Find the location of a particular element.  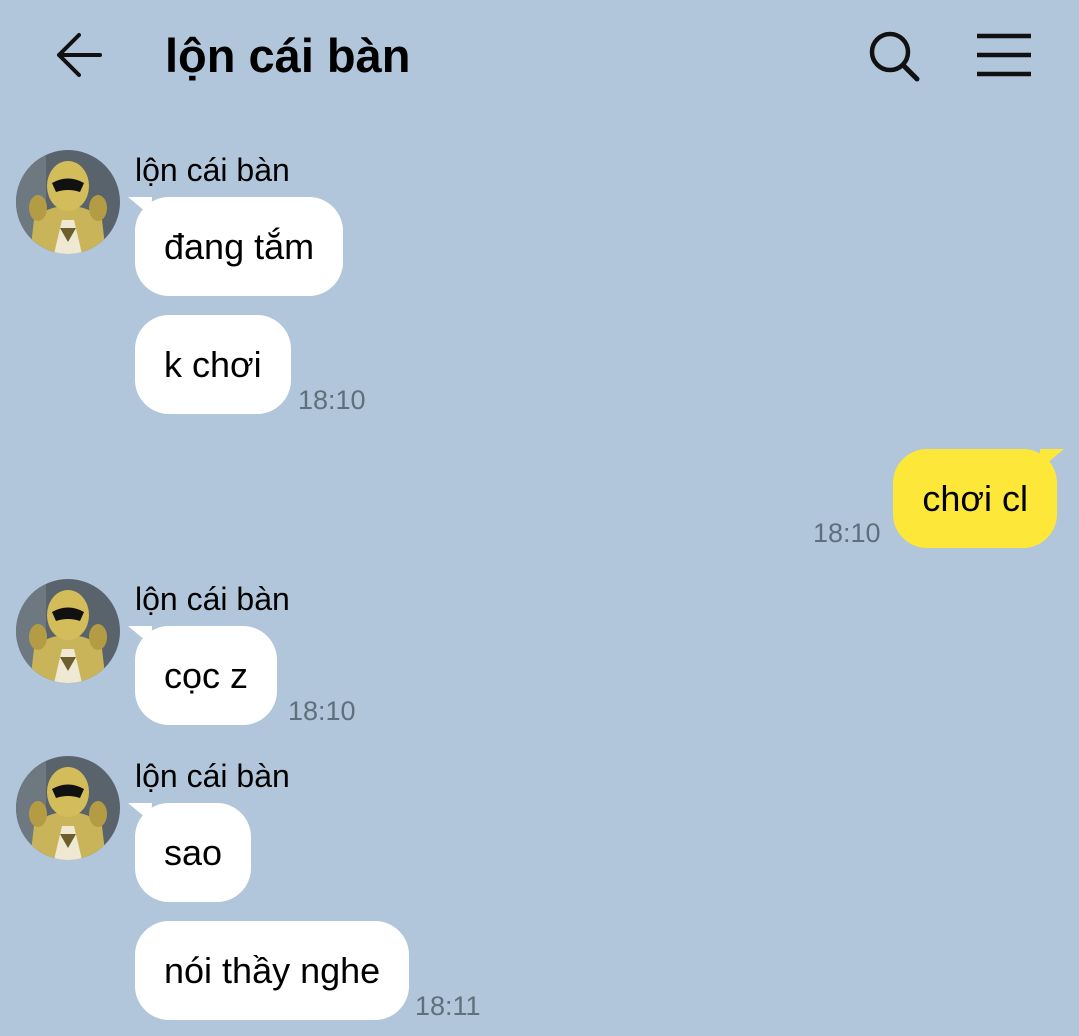

message-bubble: cọc z is located at coordinates (206, 675).